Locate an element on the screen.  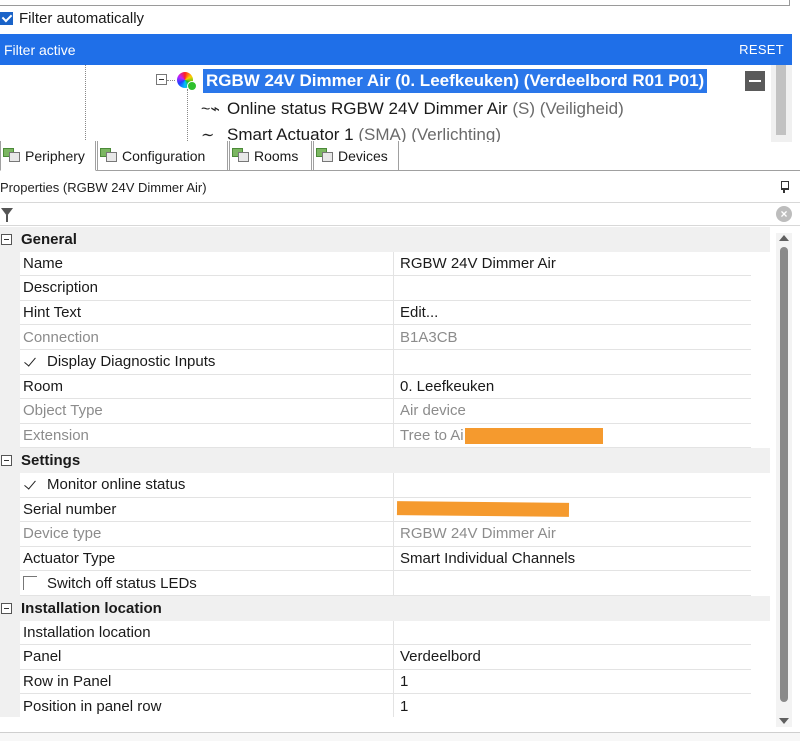
property-row-row-in-panel: Row in Panel 1 is located at coordinates (385, 682).